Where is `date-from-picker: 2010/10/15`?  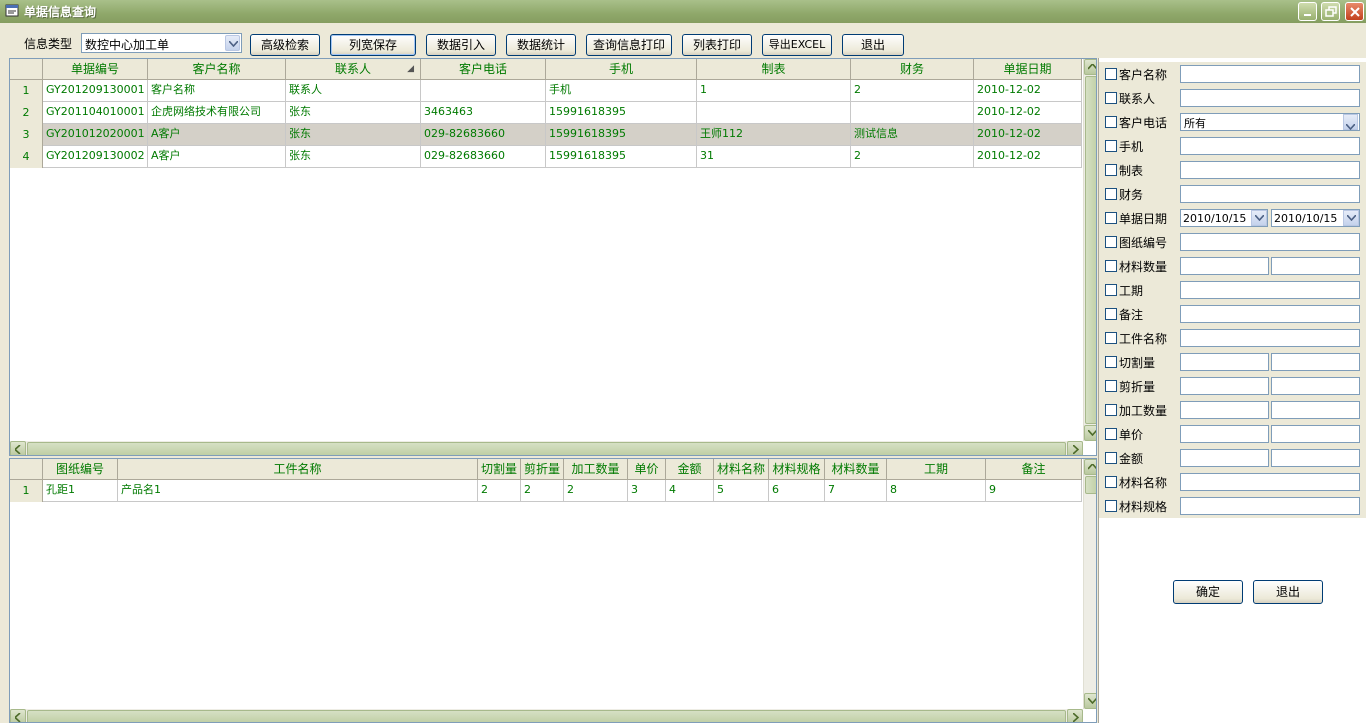 date-from-picker: 2010/10/15 is located at coordinates (1224, 218).